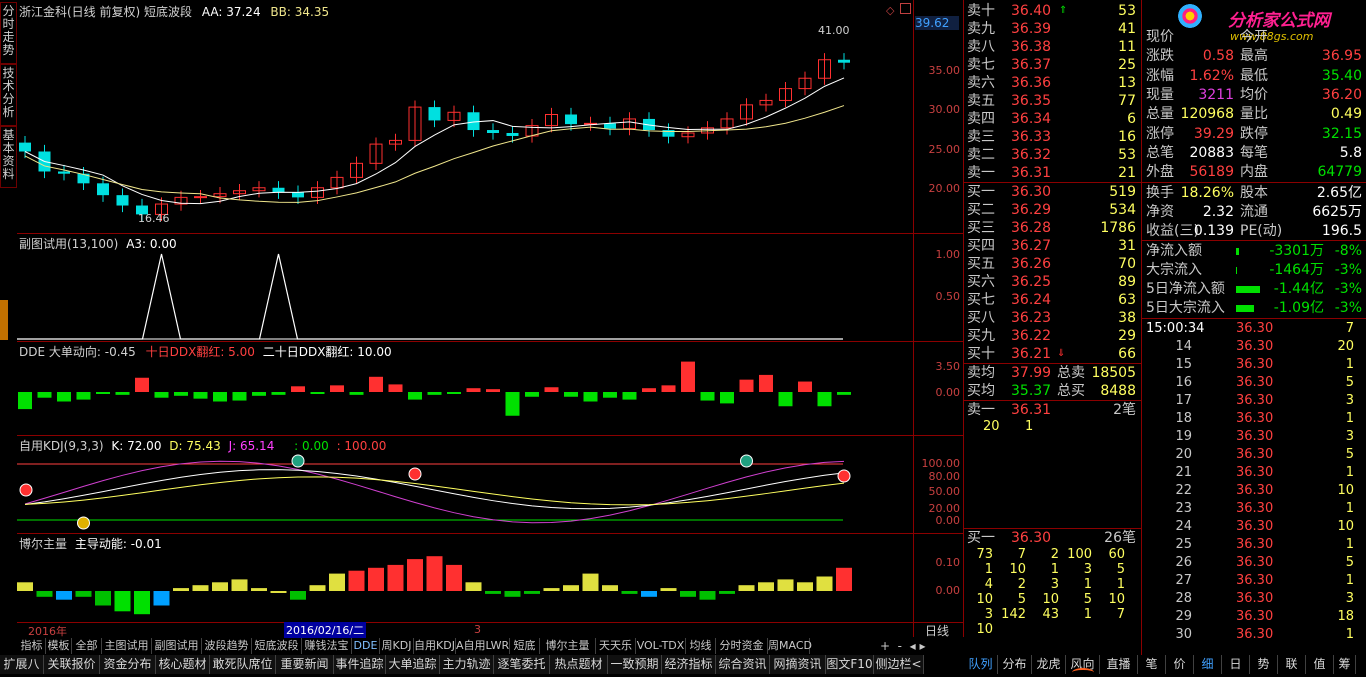 The image size is (1366, 677). What do you see at coordinates (1183, 580) in the screenshot?
I see `tick-time: 27` at bounding box center [1183, 580].